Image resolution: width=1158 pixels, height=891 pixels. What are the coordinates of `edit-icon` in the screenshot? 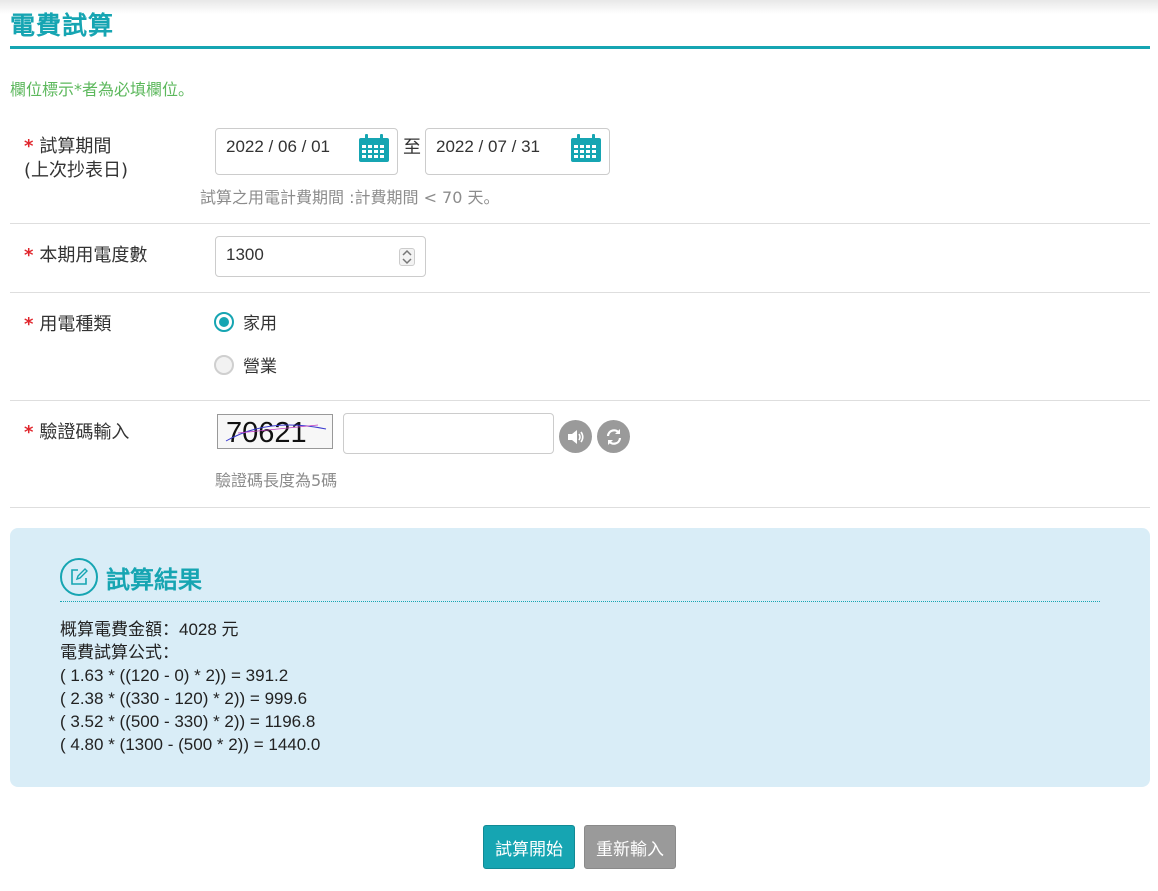 It's located at (79, 577).